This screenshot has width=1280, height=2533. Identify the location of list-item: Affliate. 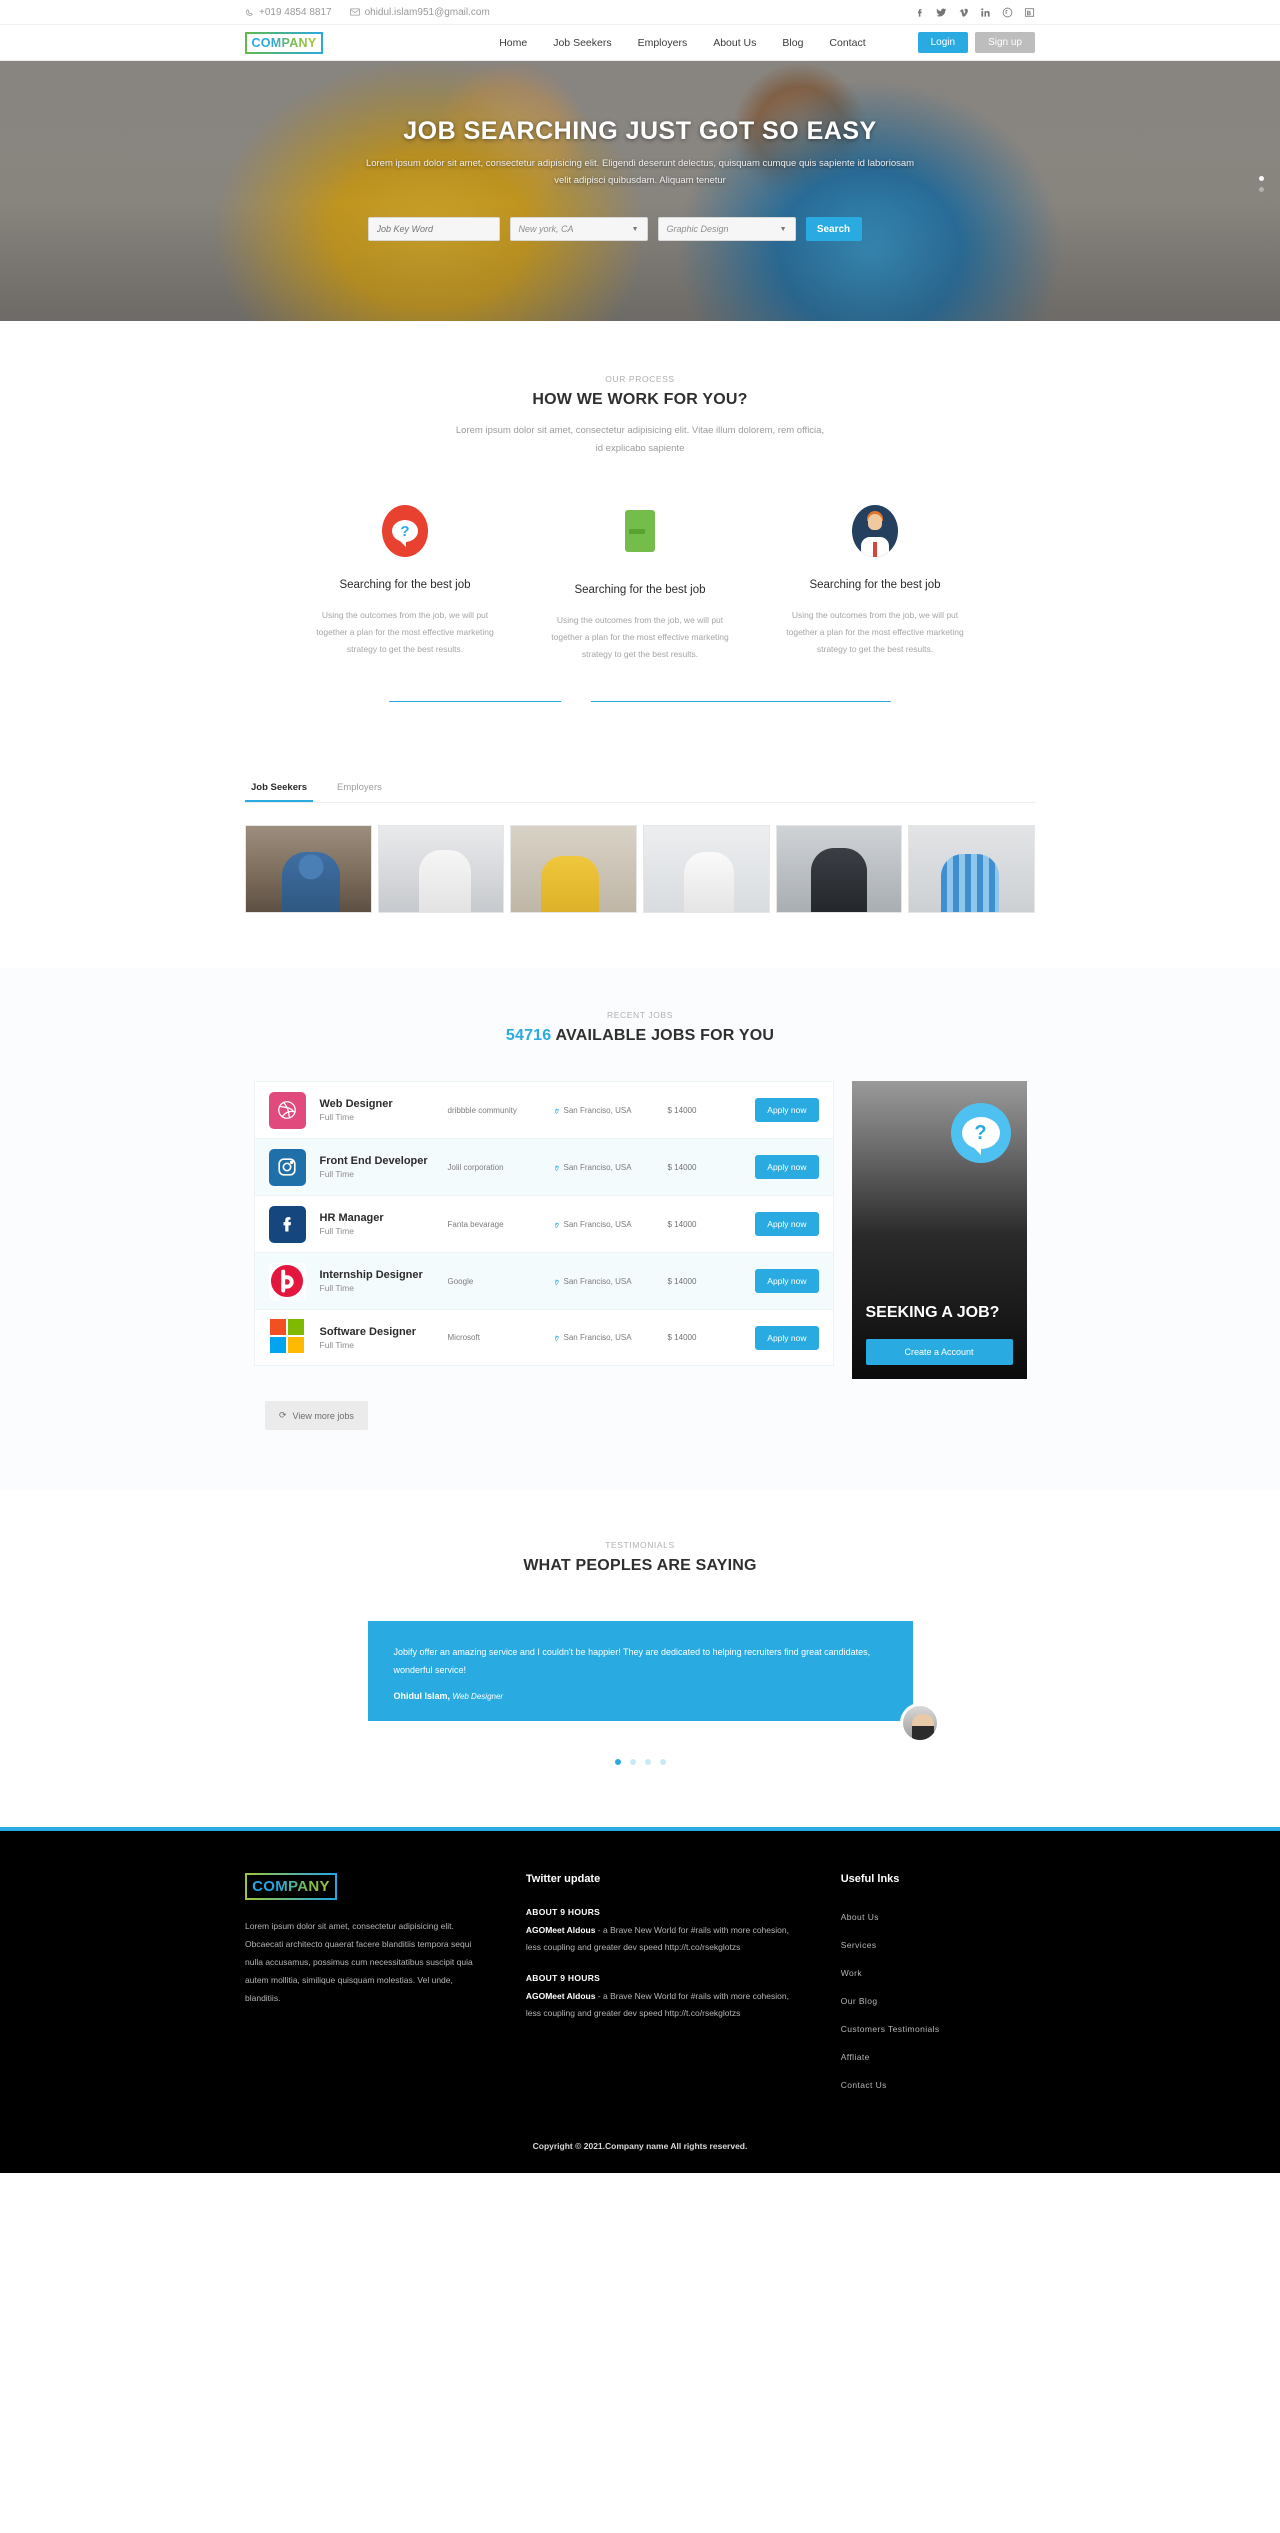
(938, 2056).